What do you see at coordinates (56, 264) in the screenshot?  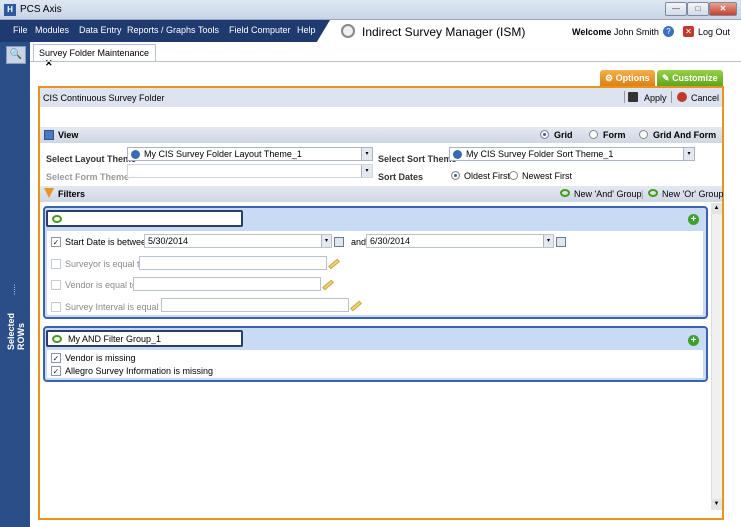 I see `surveyor-checkbox` at bounding box center [56, 264].